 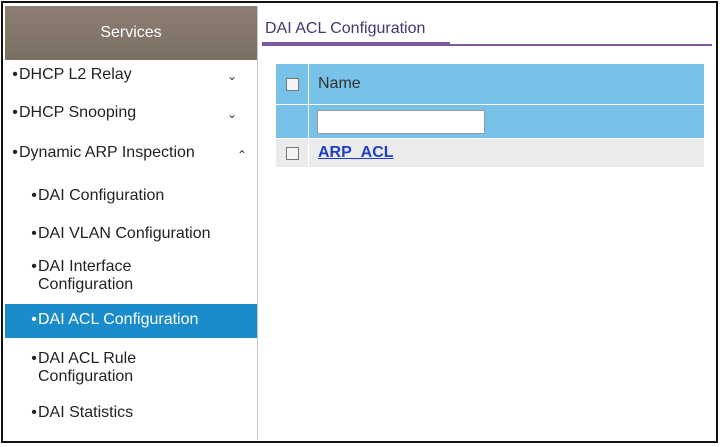 I want to click on select-all-cell, so click(x=292, y=84).